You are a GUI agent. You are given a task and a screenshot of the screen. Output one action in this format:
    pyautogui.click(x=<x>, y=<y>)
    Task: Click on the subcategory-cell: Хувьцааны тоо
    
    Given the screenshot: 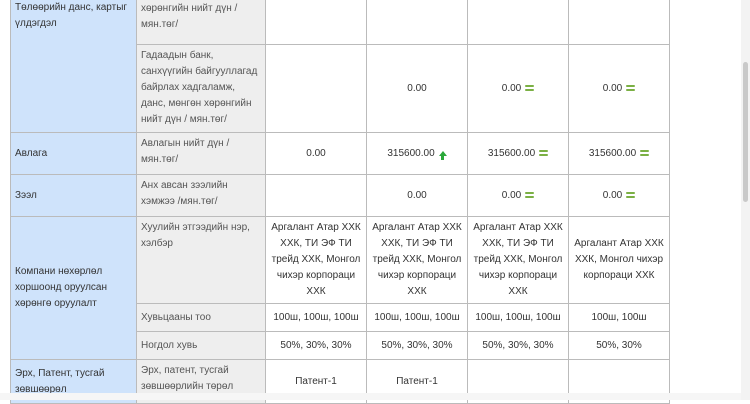 What is the action you would take?
    pyautogui.click(x=201, y=317)
    